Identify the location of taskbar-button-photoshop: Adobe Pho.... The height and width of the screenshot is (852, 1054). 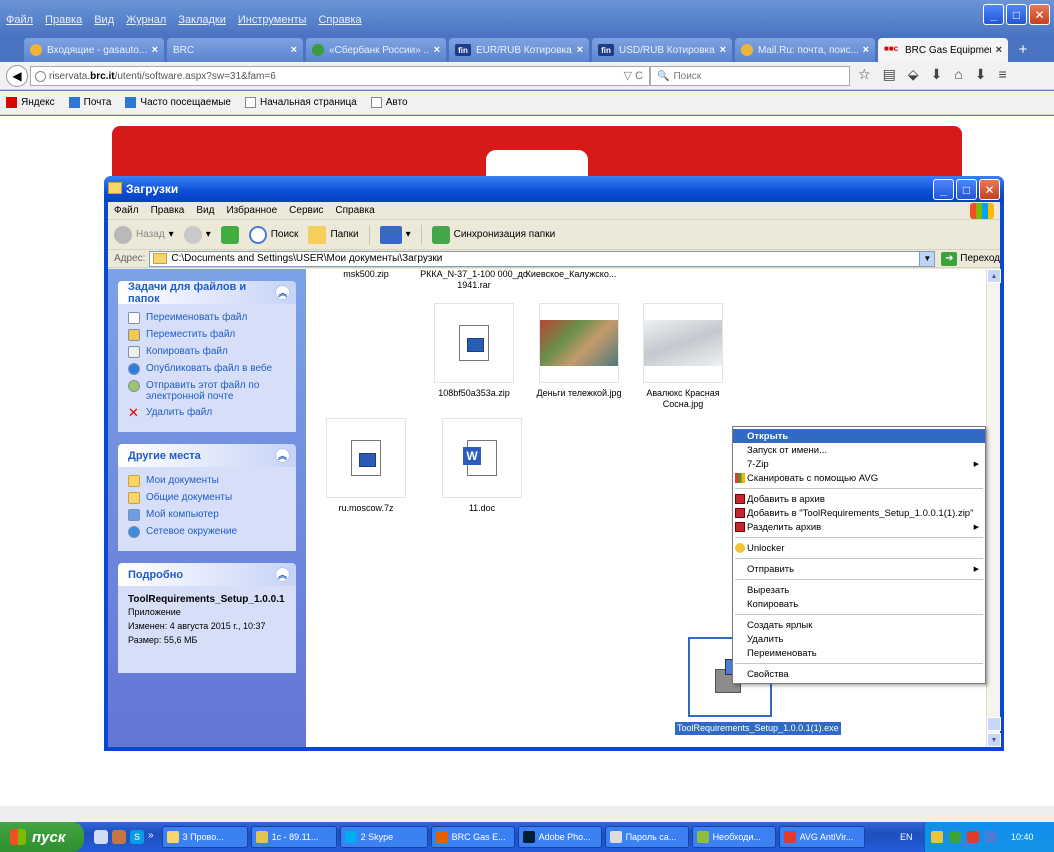
(559, 837).